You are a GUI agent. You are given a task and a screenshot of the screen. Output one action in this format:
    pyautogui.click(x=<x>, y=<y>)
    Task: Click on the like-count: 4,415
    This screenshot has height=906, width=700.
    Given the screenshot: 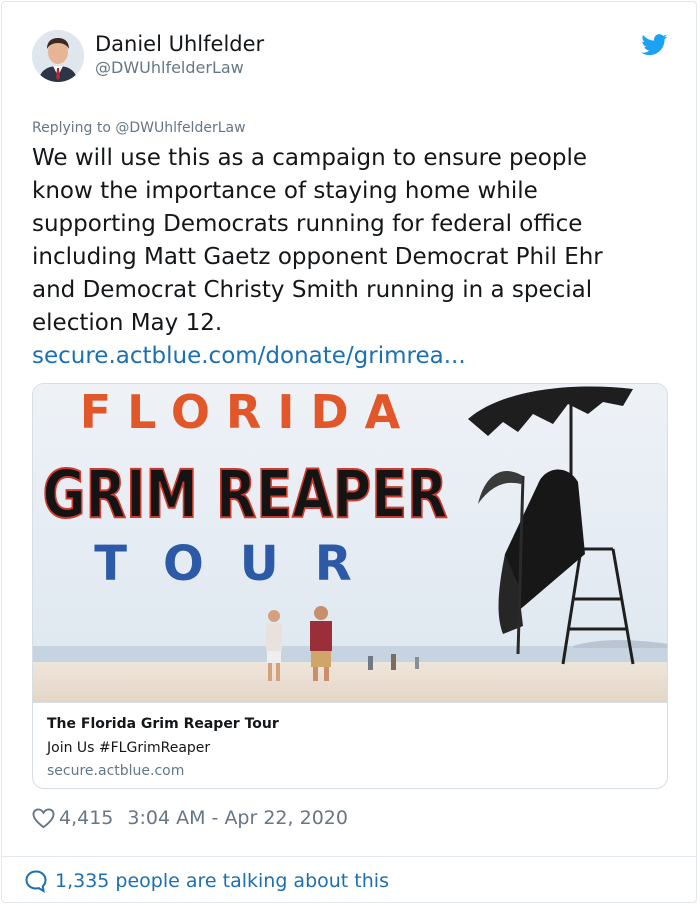 What is the action you would take?
    pyautogui.click(x=86, y=818)
    